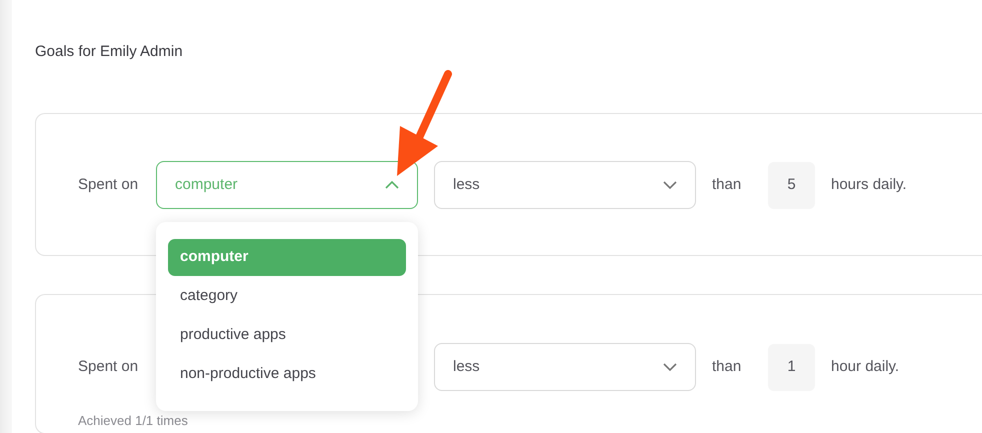 Image resolution: width=982 pixels, height=433 pixels. What do you see at coordinates (287, 296) in the screenshot?
I see `dropdown-option: category` at bounding box center [287, 296].